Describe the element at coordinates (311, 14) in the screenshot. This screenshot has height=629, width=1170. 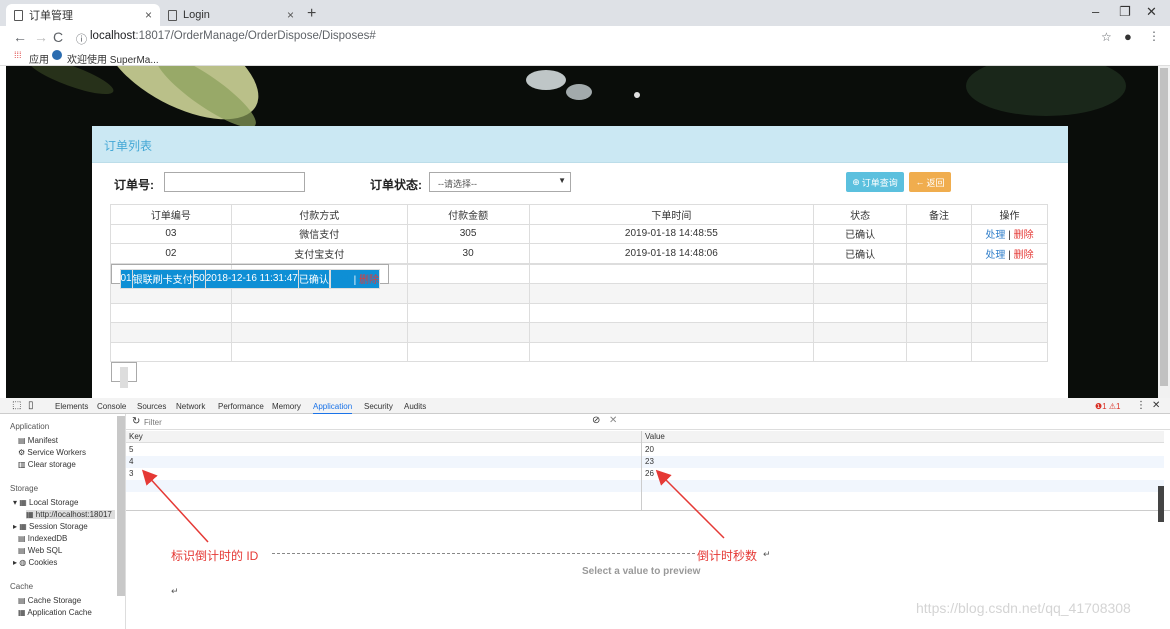
I see `new-tab-button: +` at that location.